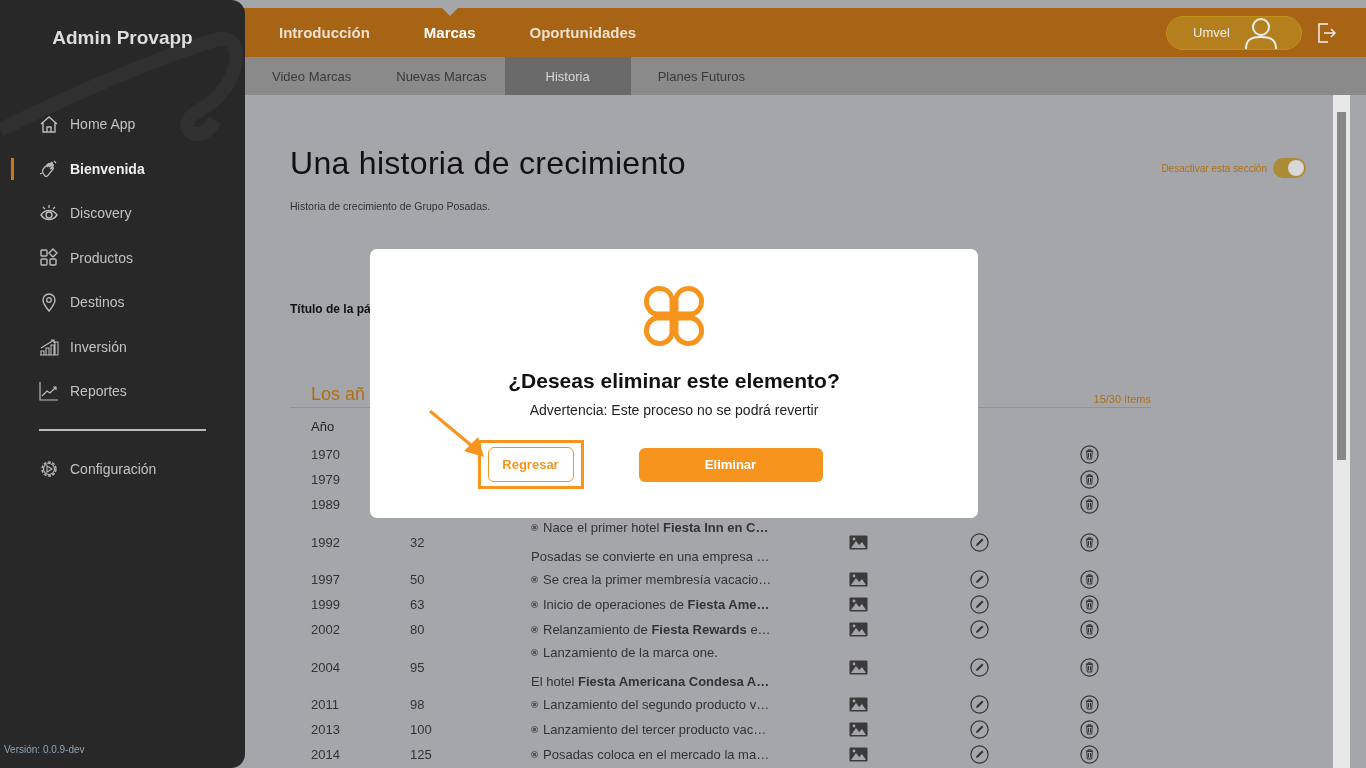 The width and height of the screenshot is (1366, 768). I want to click on sidebar-item: Inversión, so click(122, 346).